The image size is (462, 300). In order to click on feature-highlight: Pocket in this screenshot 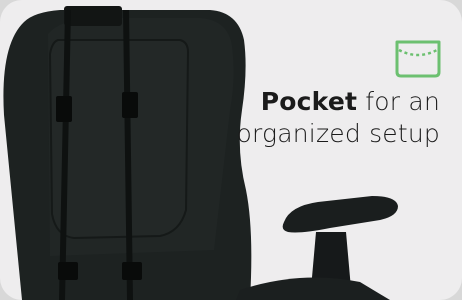, I will do `click(309, 101)`.